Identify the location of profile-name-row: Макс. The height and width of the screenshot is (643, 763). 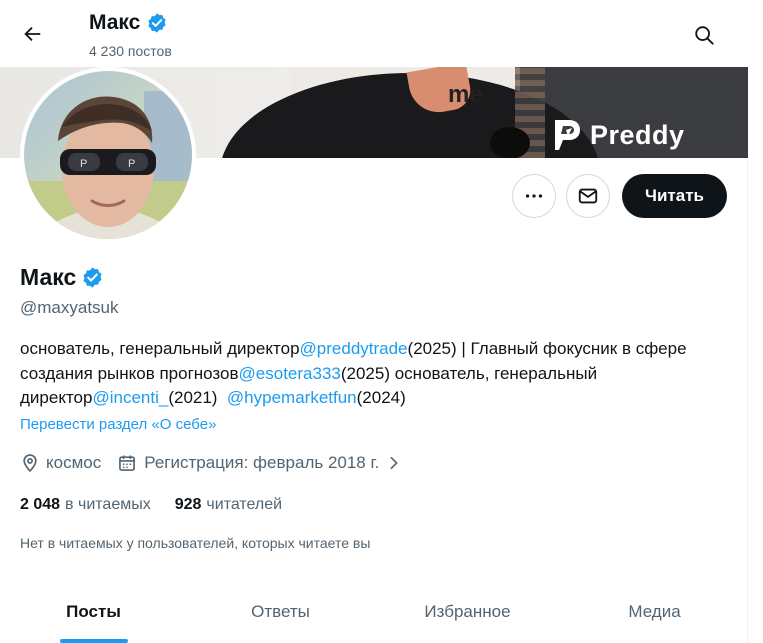
(62, 277).